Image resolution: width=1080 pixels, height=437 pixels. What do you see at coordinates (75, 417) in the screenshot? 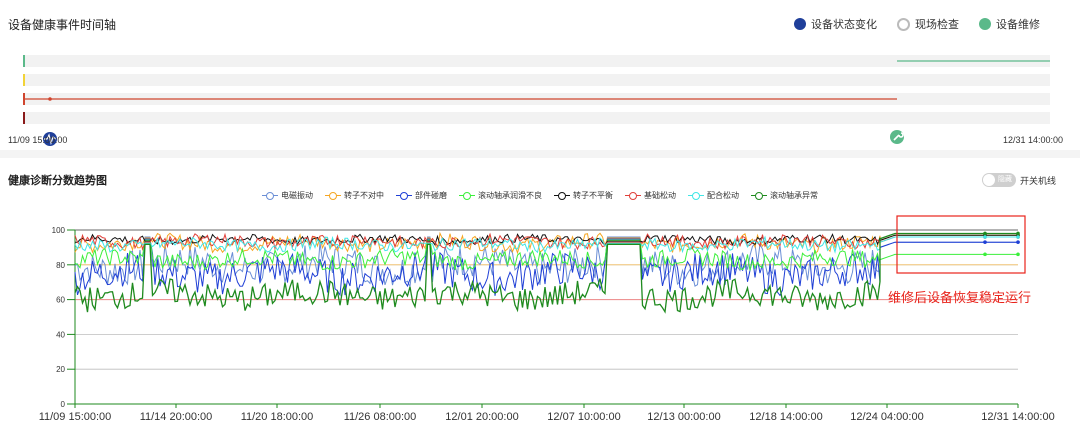
I see `x-tick-label: 11/09 15:00:00` at bounding box center [75, 417].